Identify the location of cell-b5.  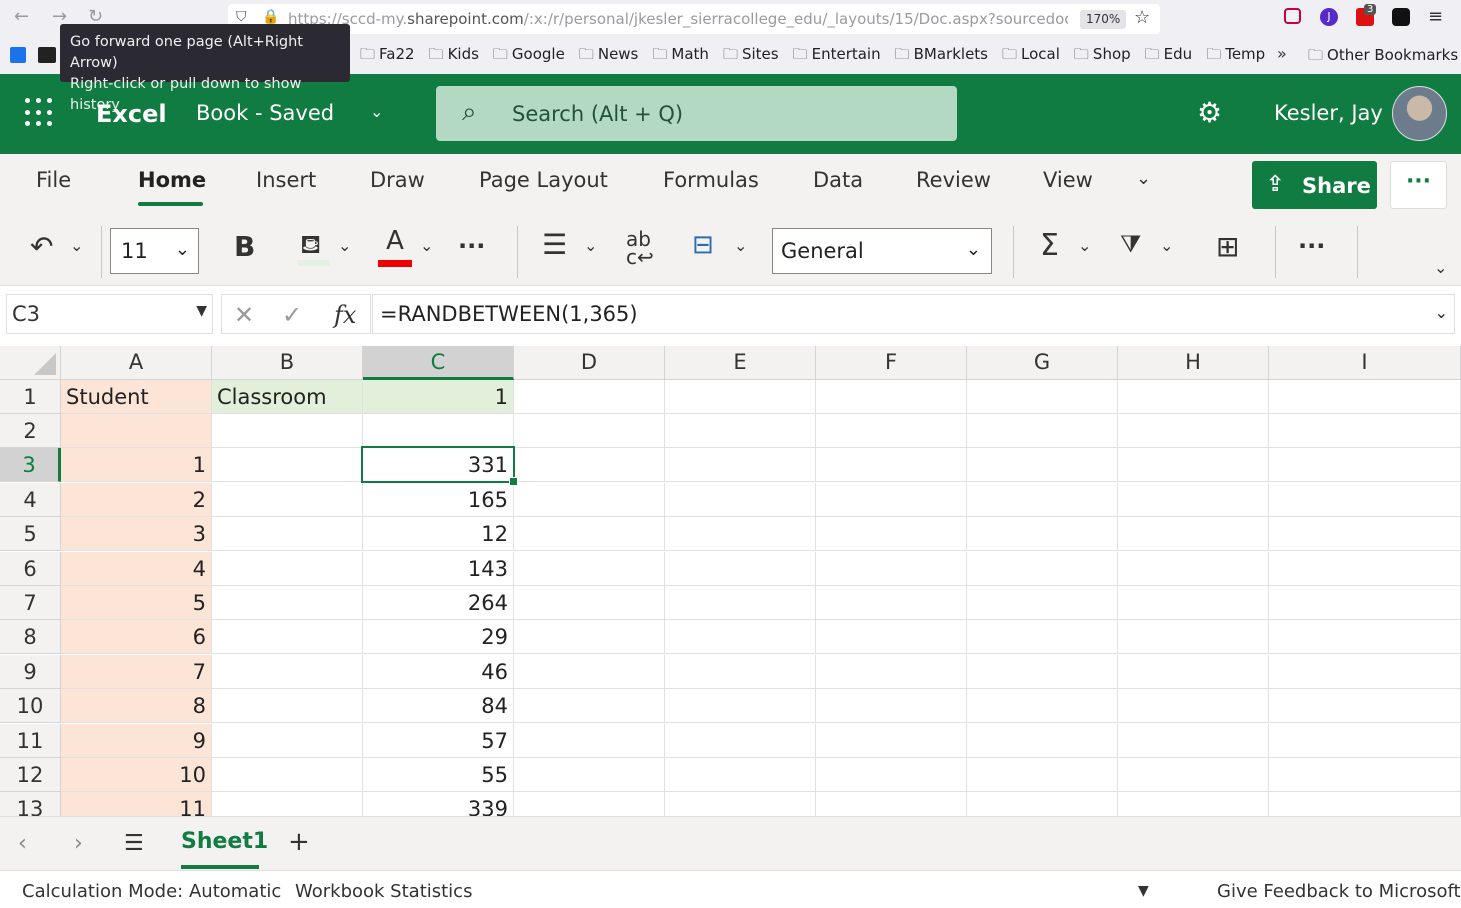
(287, 534).